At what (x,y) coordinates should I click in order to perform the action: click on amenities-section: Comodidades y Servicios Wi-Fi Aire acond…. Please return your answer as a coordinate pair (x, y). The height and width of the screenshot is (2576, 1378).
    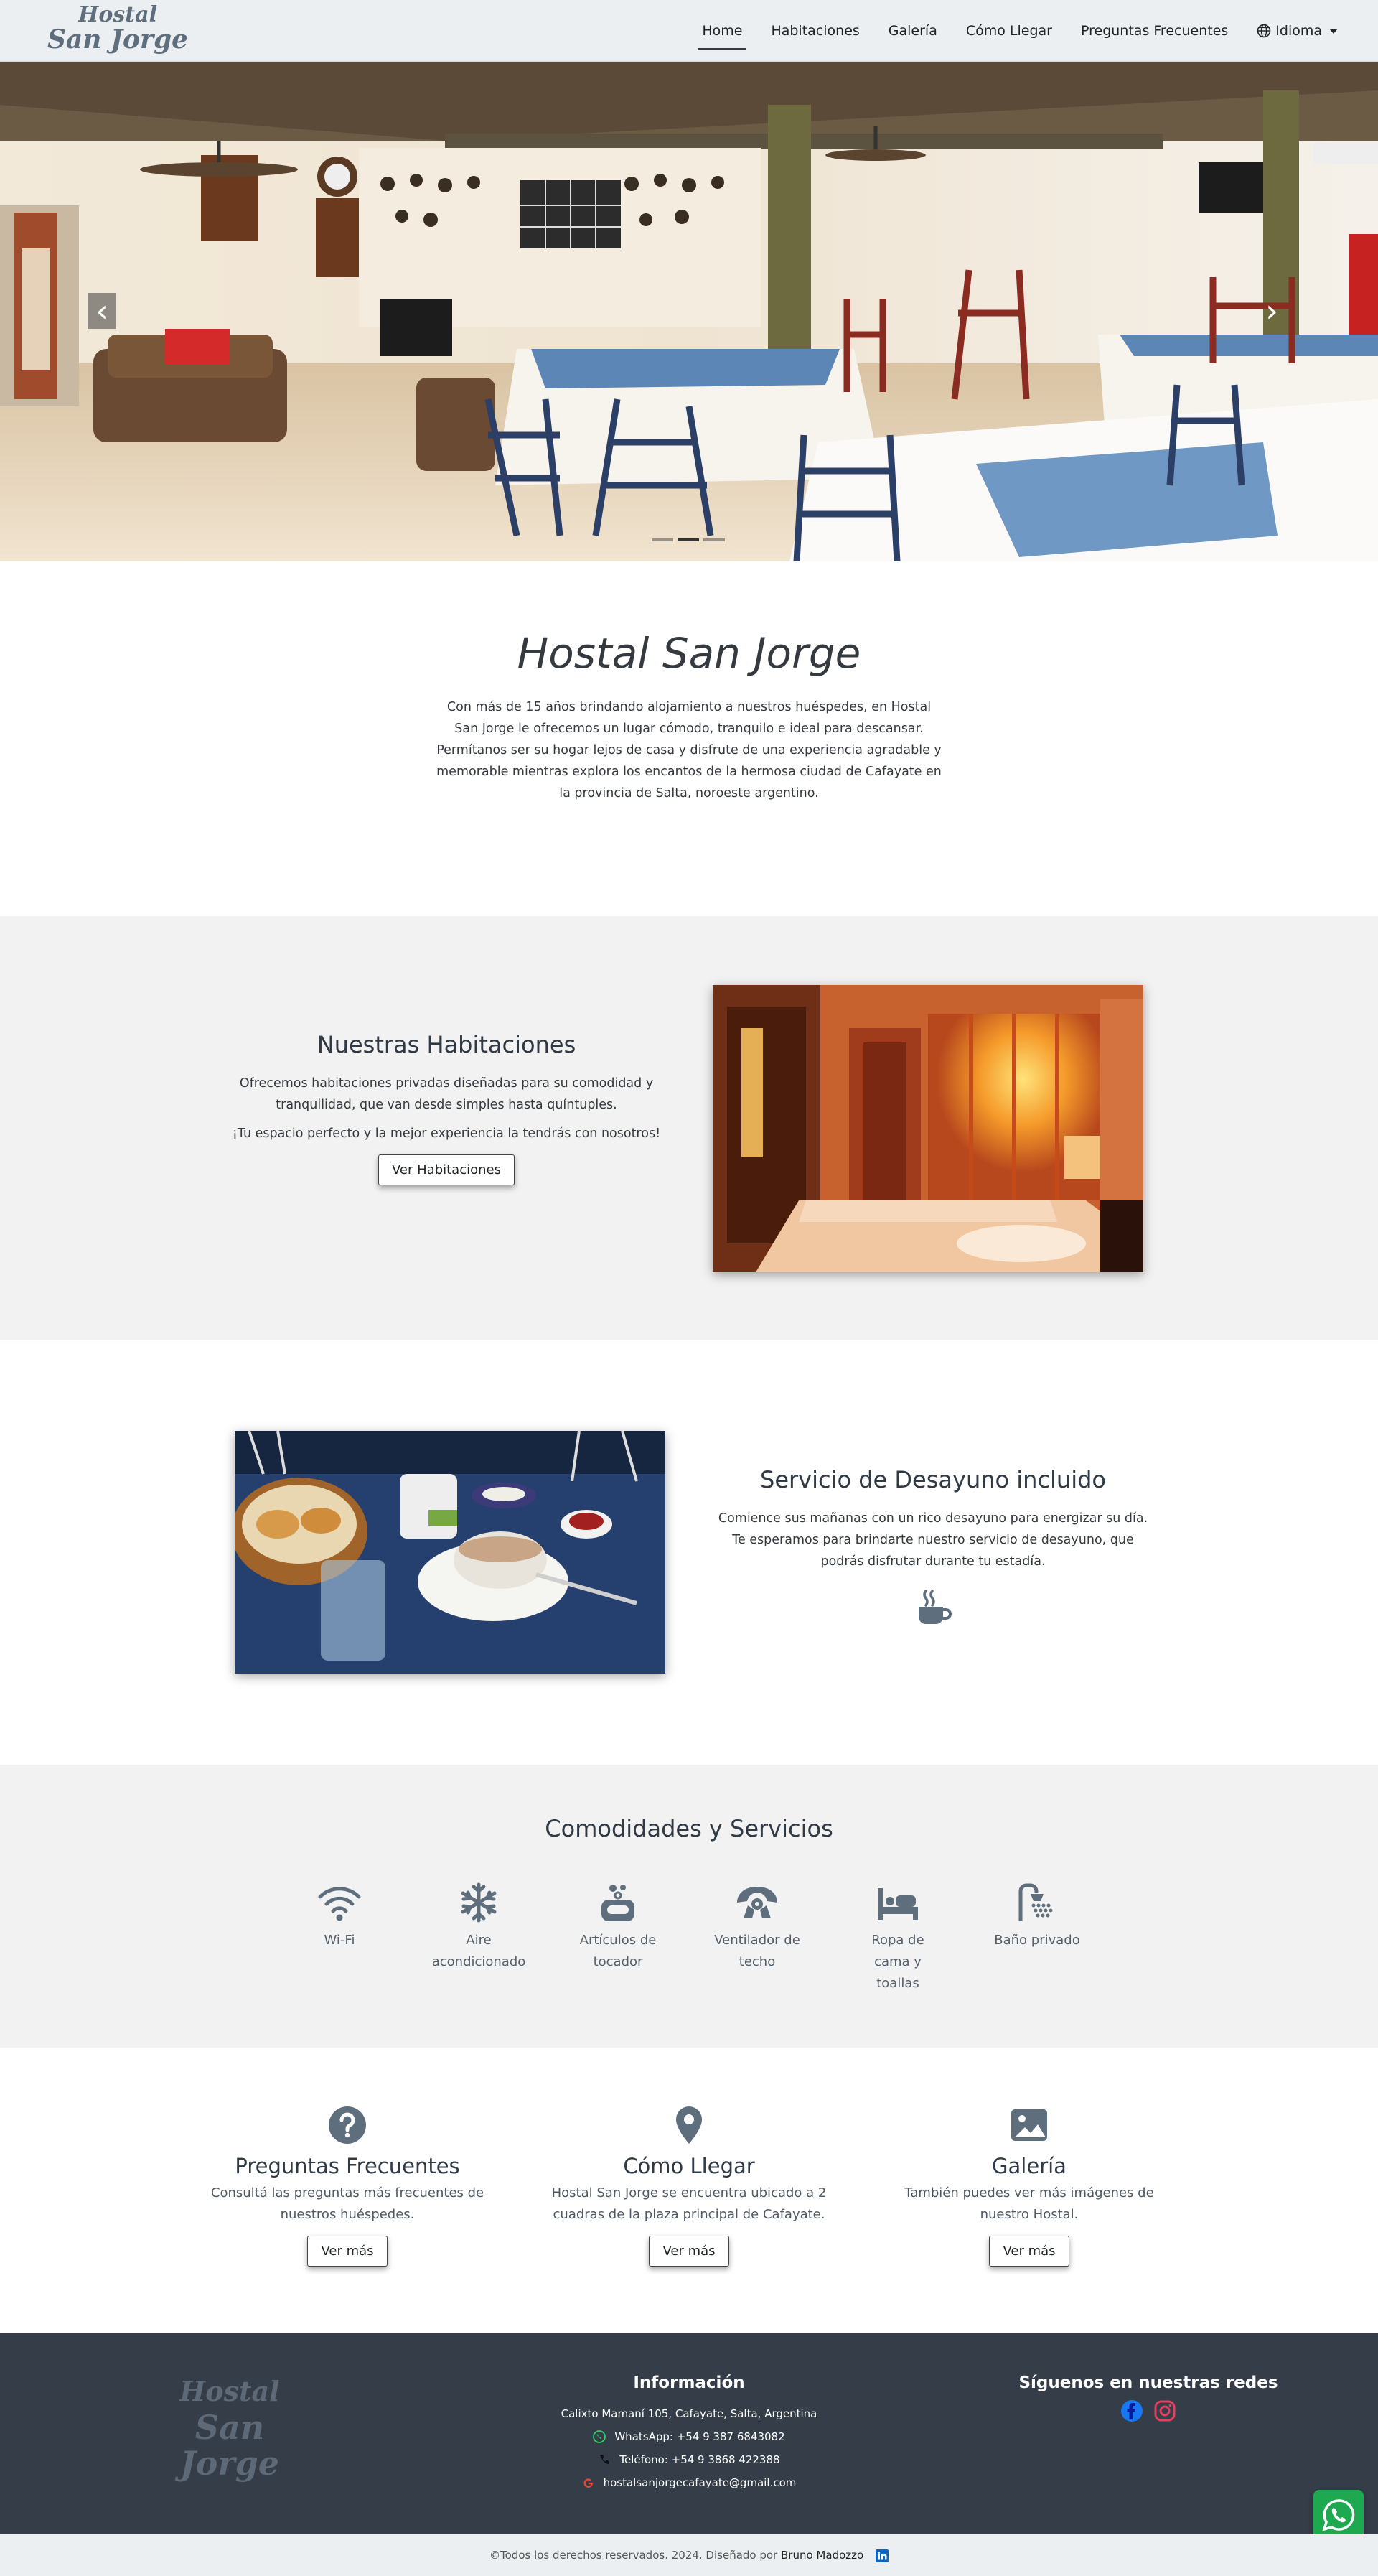
    Looking at the image, I should click on (689, 1906).